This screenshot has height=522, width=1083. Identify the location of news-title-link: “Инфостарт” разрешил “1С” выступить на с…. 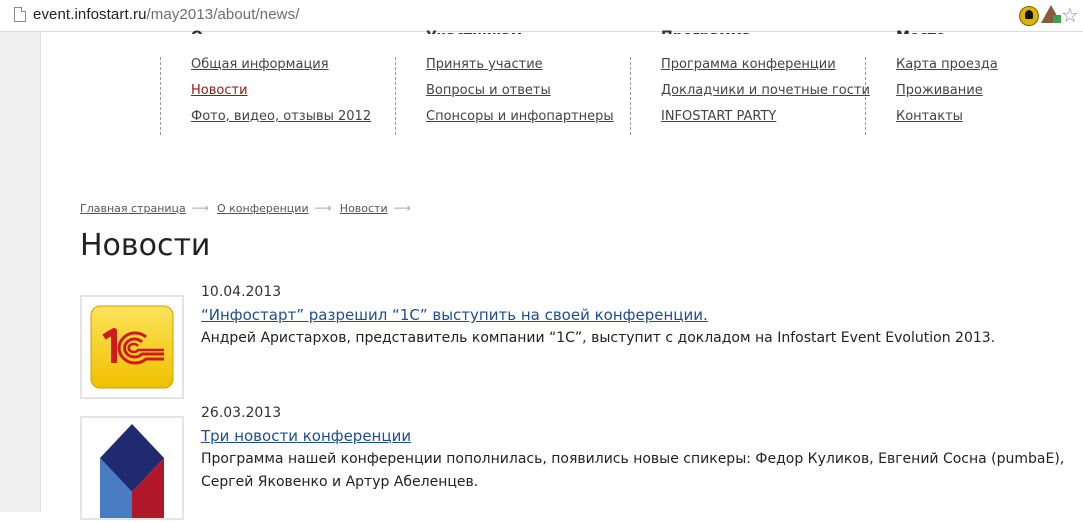
(454, 315).